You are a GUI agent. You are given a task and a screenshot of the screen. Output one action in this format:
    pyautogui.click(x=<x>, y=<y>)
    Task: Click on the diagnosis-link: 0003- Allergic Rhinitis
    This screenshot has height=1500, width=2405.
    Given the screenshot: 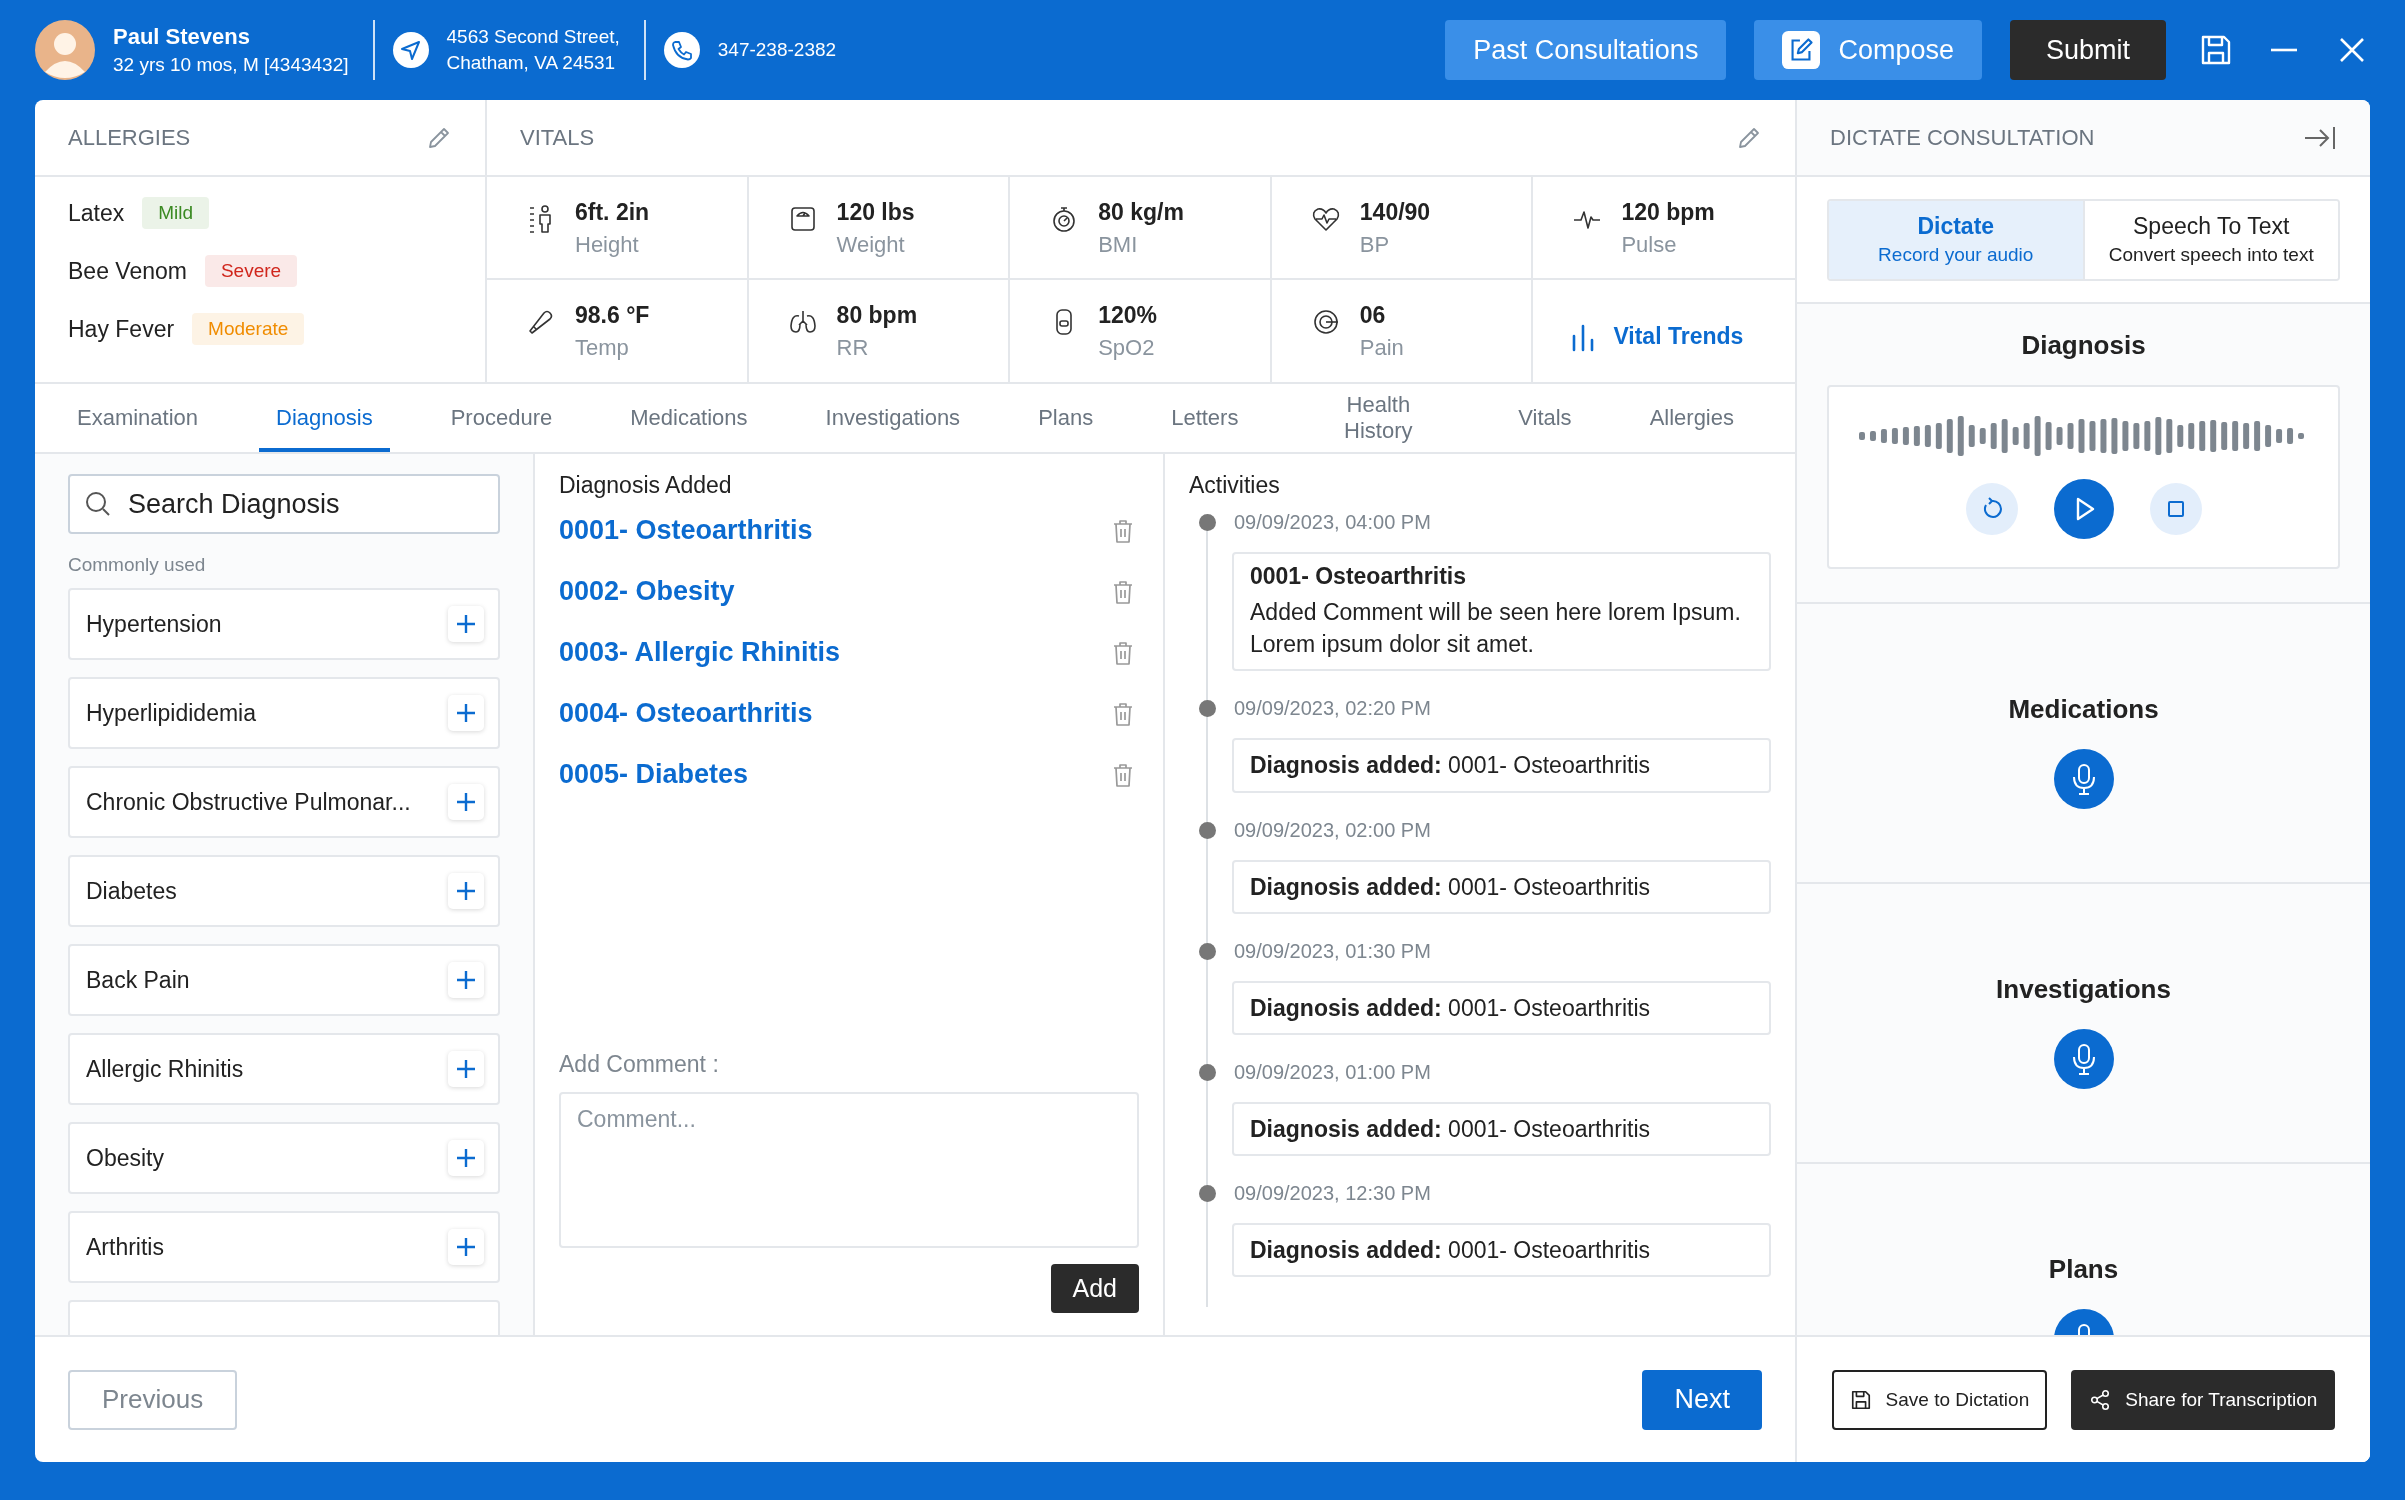 What is the action you would take?
    pyautogui.click(x=700, y=652)
    